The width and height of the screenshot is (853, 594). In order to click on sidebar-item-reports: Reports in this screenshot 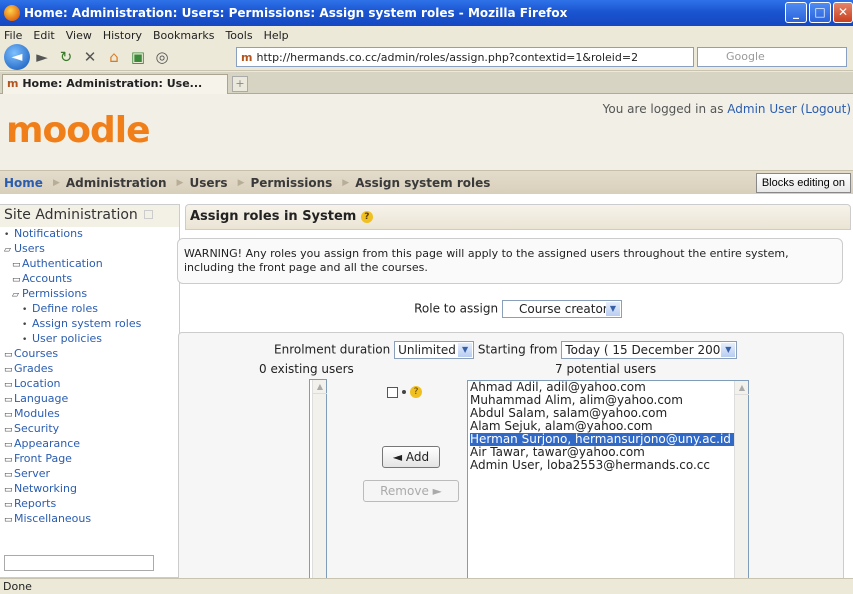, I will do `click(35, 503)`.